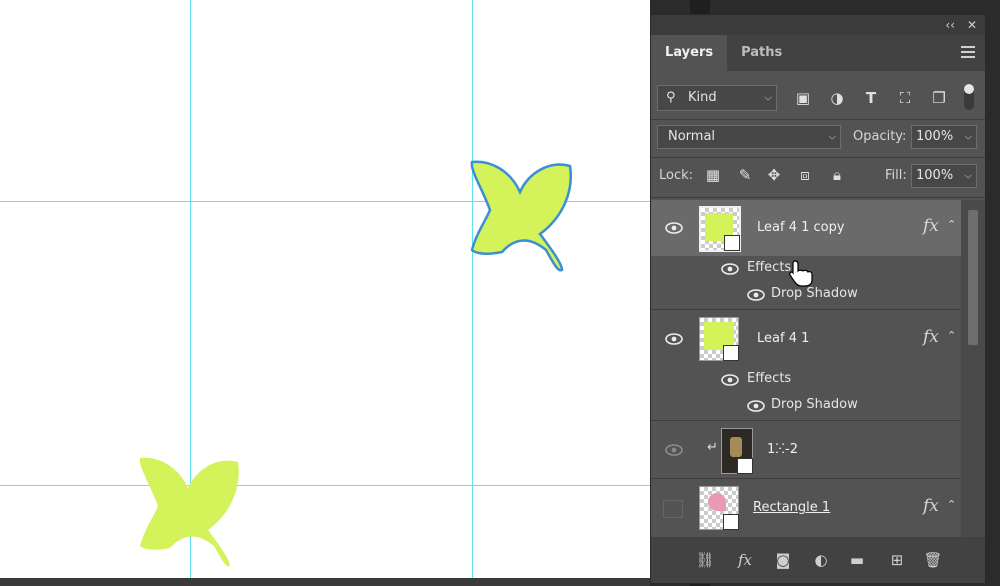 Image resolution: width=1000 pixels, height=586 pixels. What do you see at coordinates (806, 450) in the screenshot?
I see `layer-row-clipped: ↵ 1ⵘ-2` at bounding box center [806, 450].